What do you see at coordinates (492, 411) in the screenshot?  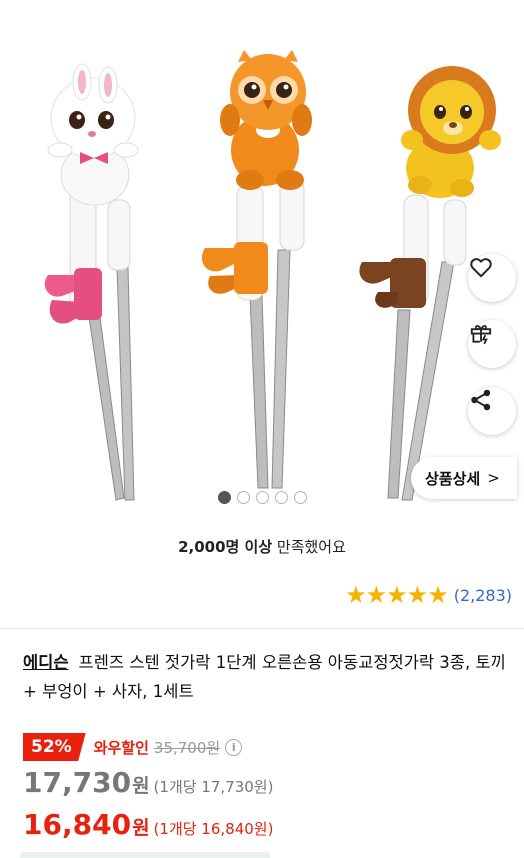 I see `share-button` at bounding box center [492, 411].